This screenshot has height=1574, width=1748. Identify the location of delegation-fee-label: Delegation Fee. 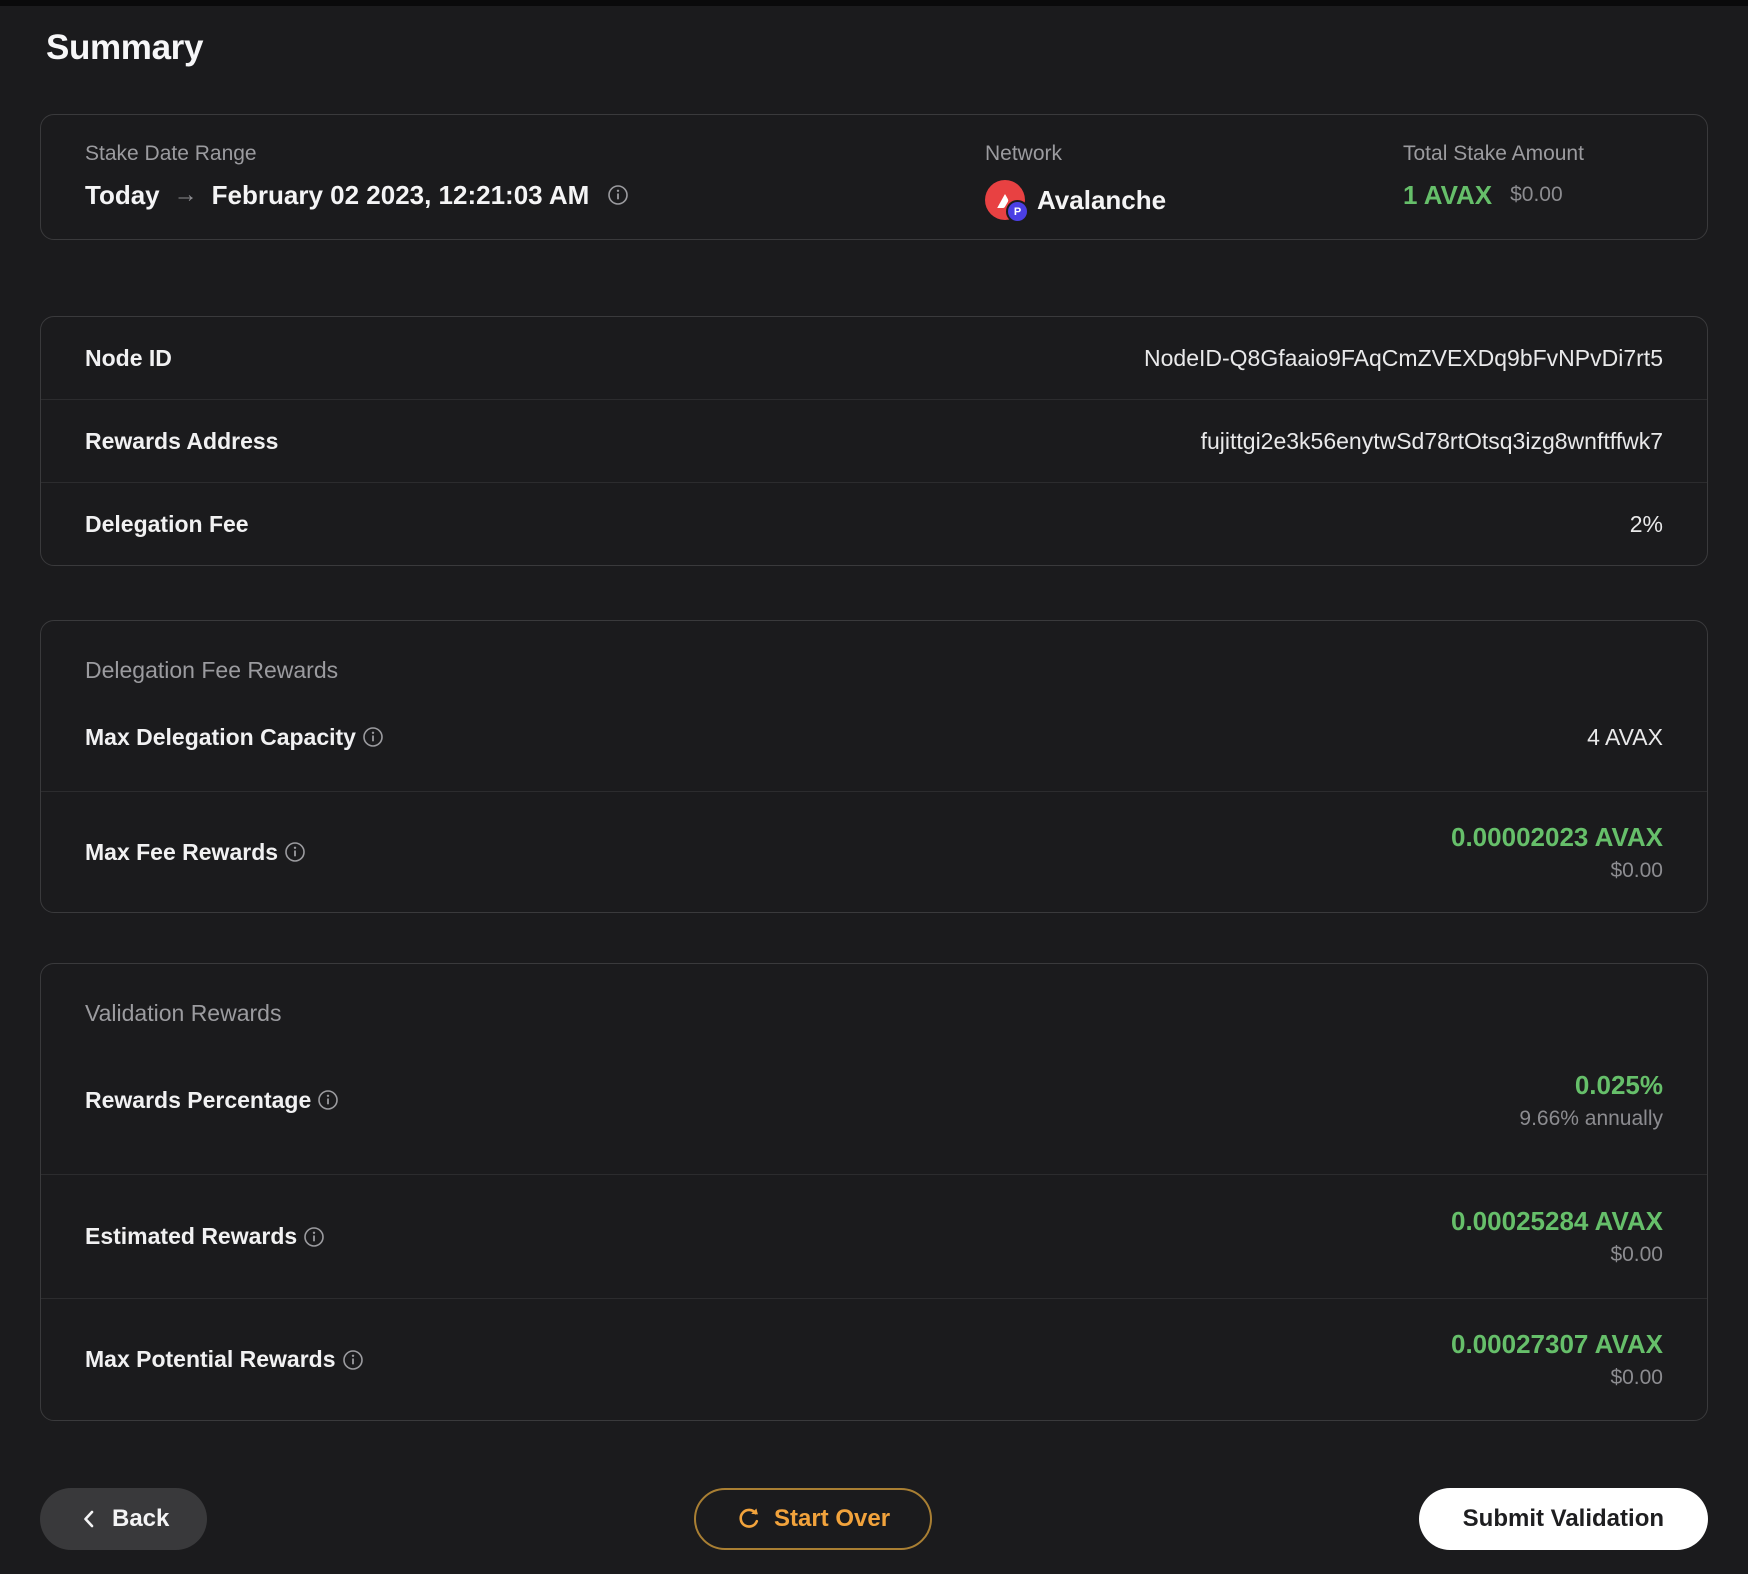
(167, 523).